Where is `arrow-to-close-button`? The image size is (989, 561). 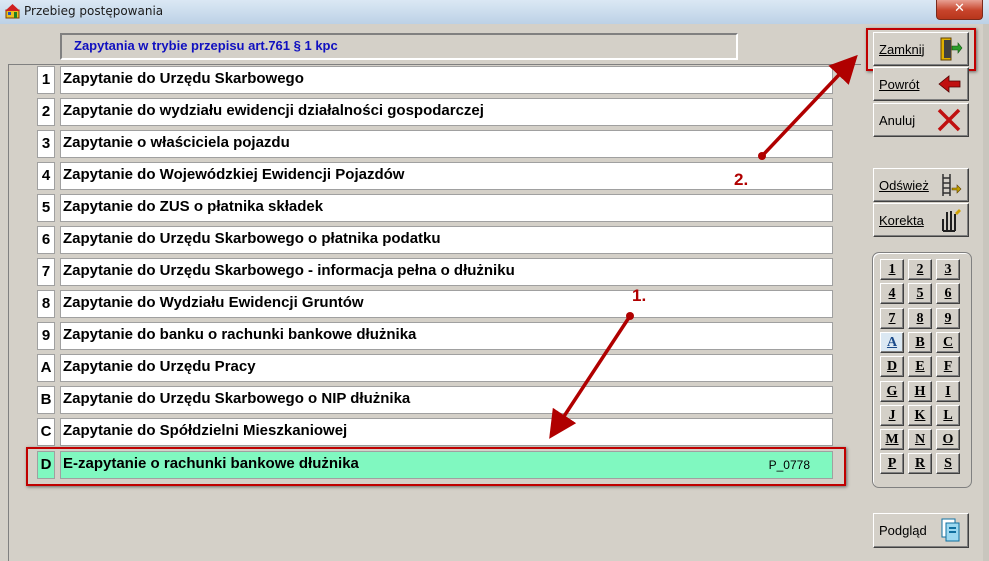
arrow-to-close-button is located at coordinates (809, 106).